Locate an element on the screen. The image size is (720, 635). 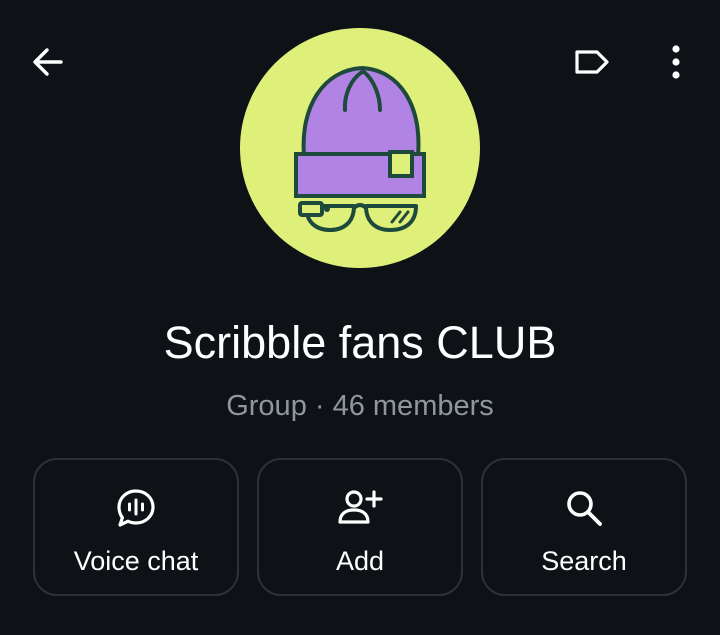
beanie-with-glasses-icon is located at coordinates (360, 149).